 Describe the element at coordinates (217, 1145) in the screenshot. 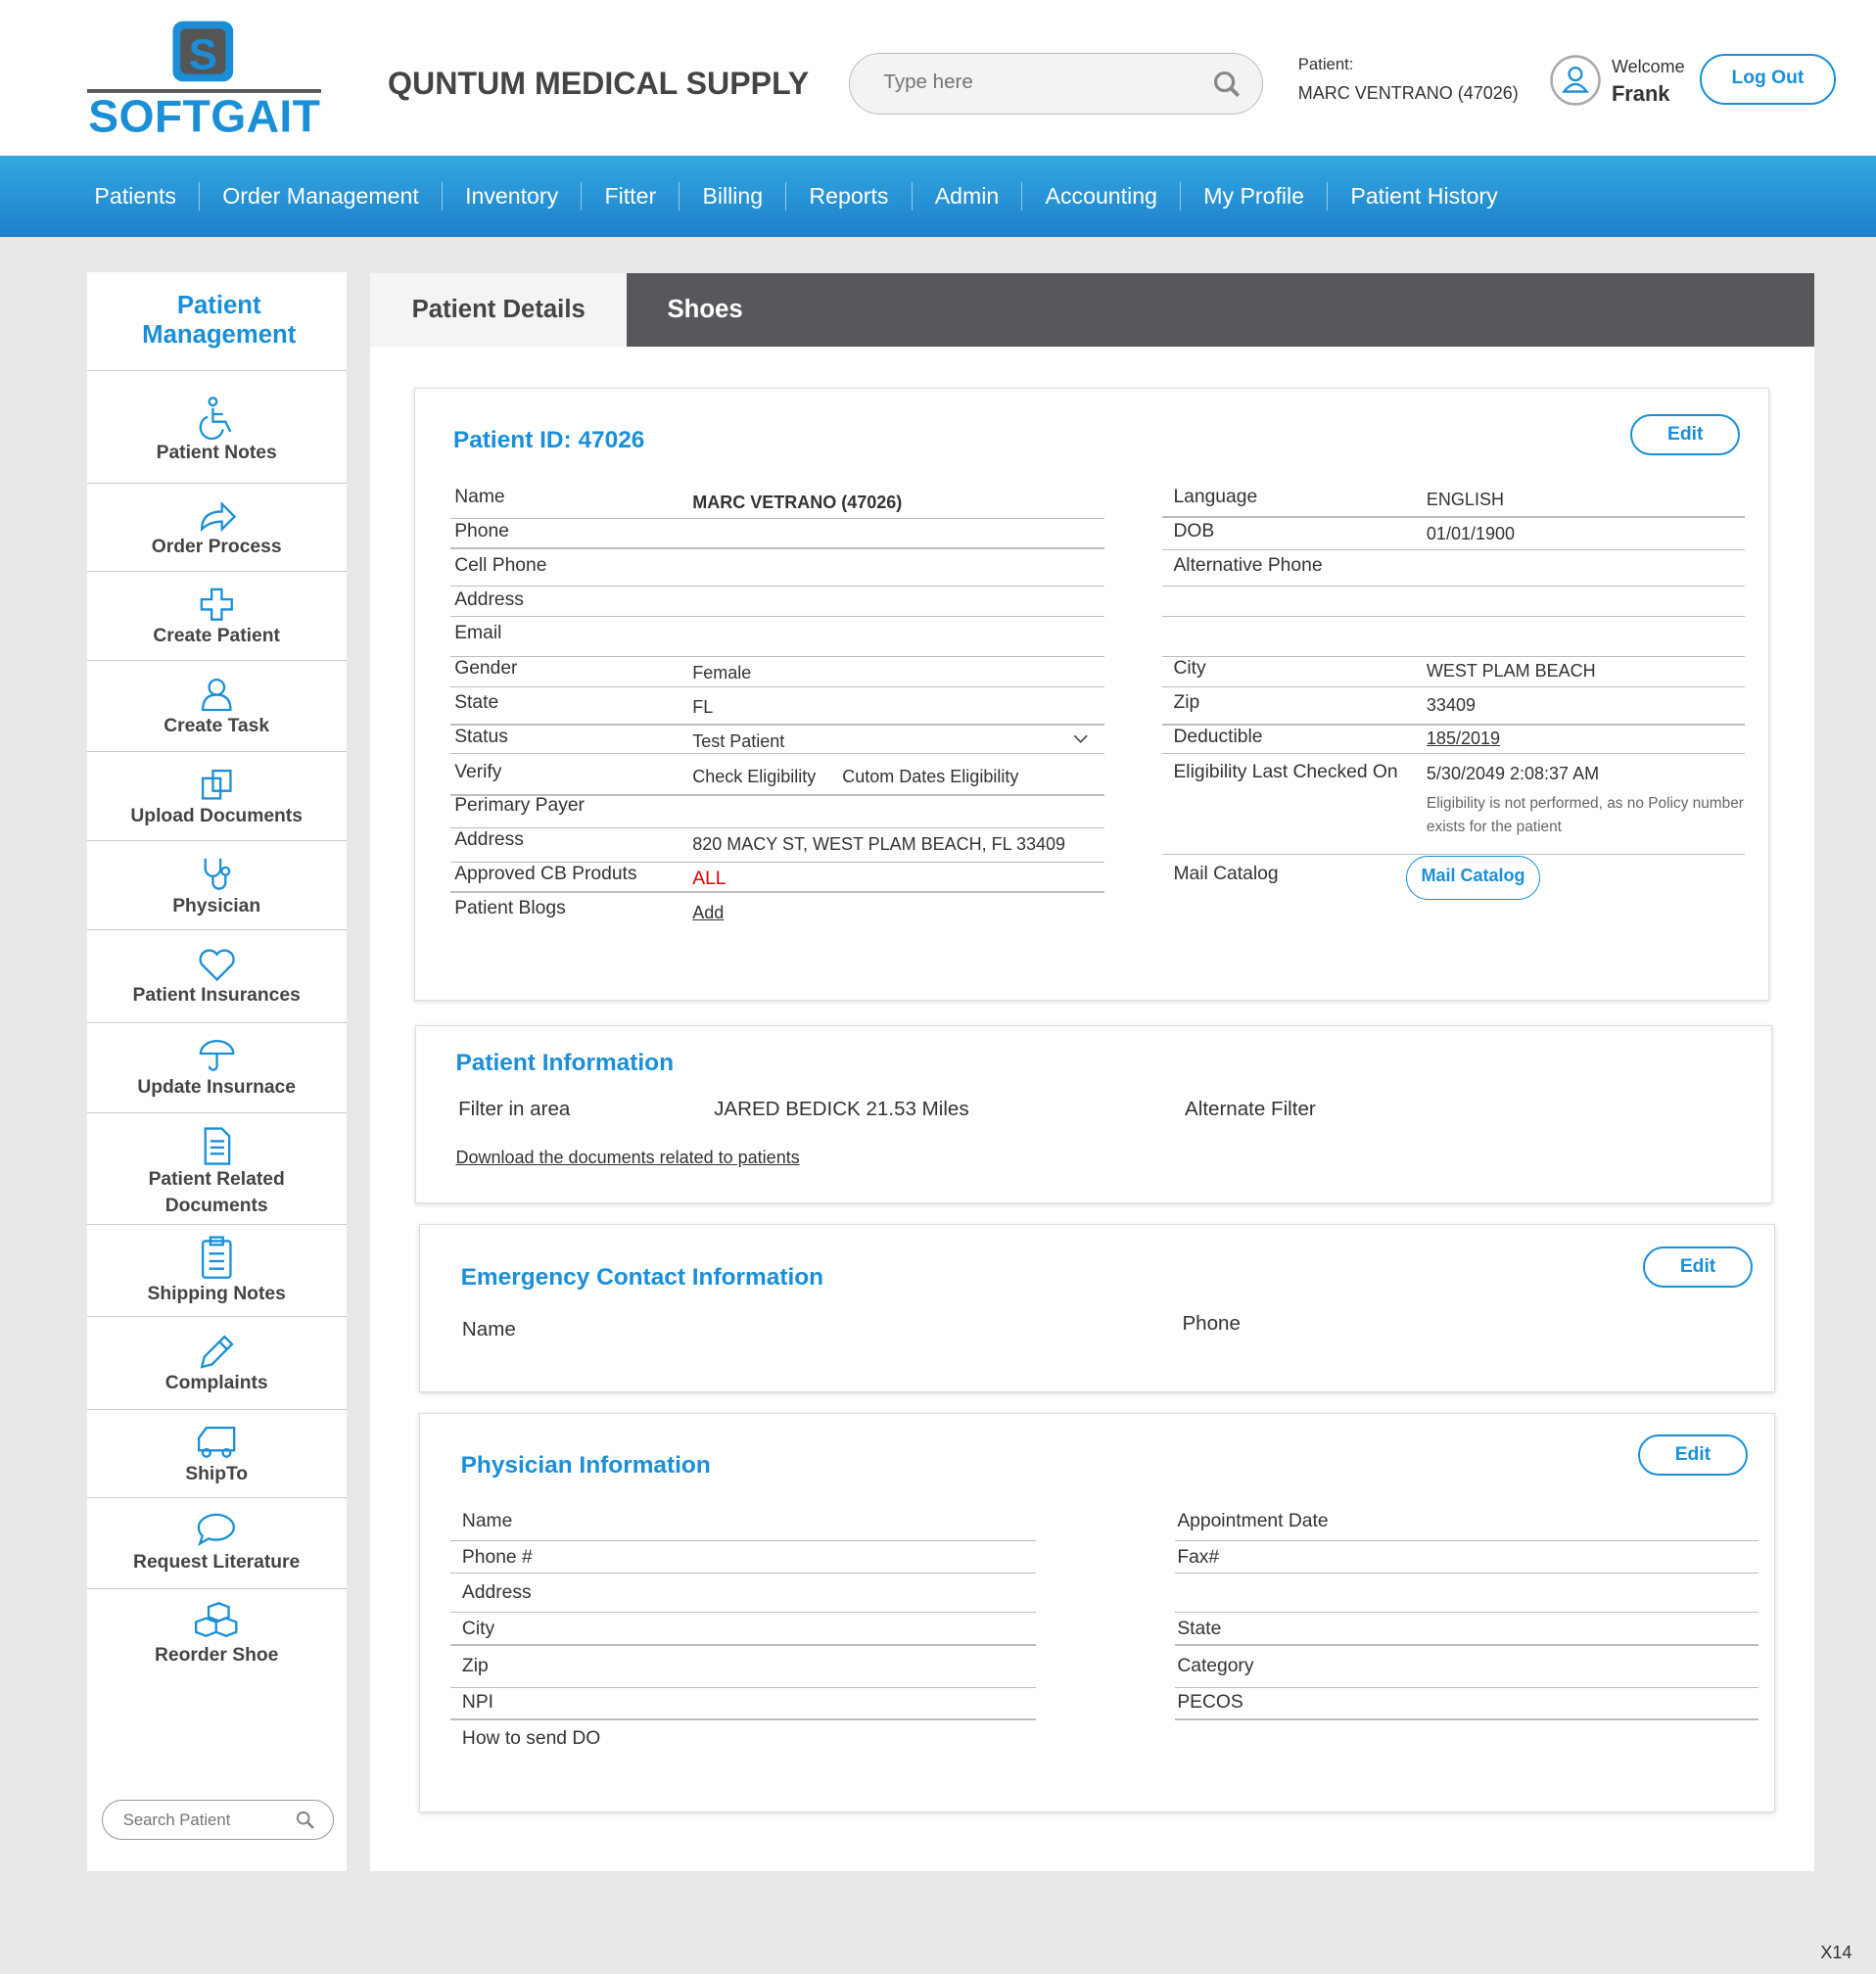

I see `document-icon` at that location.